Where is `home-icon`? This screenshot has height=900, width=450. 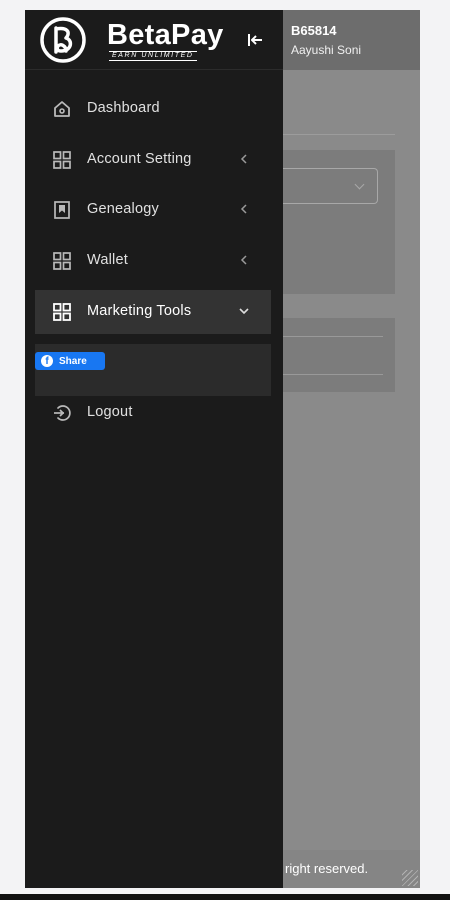 home-icon is located at coordinates (62, 109).